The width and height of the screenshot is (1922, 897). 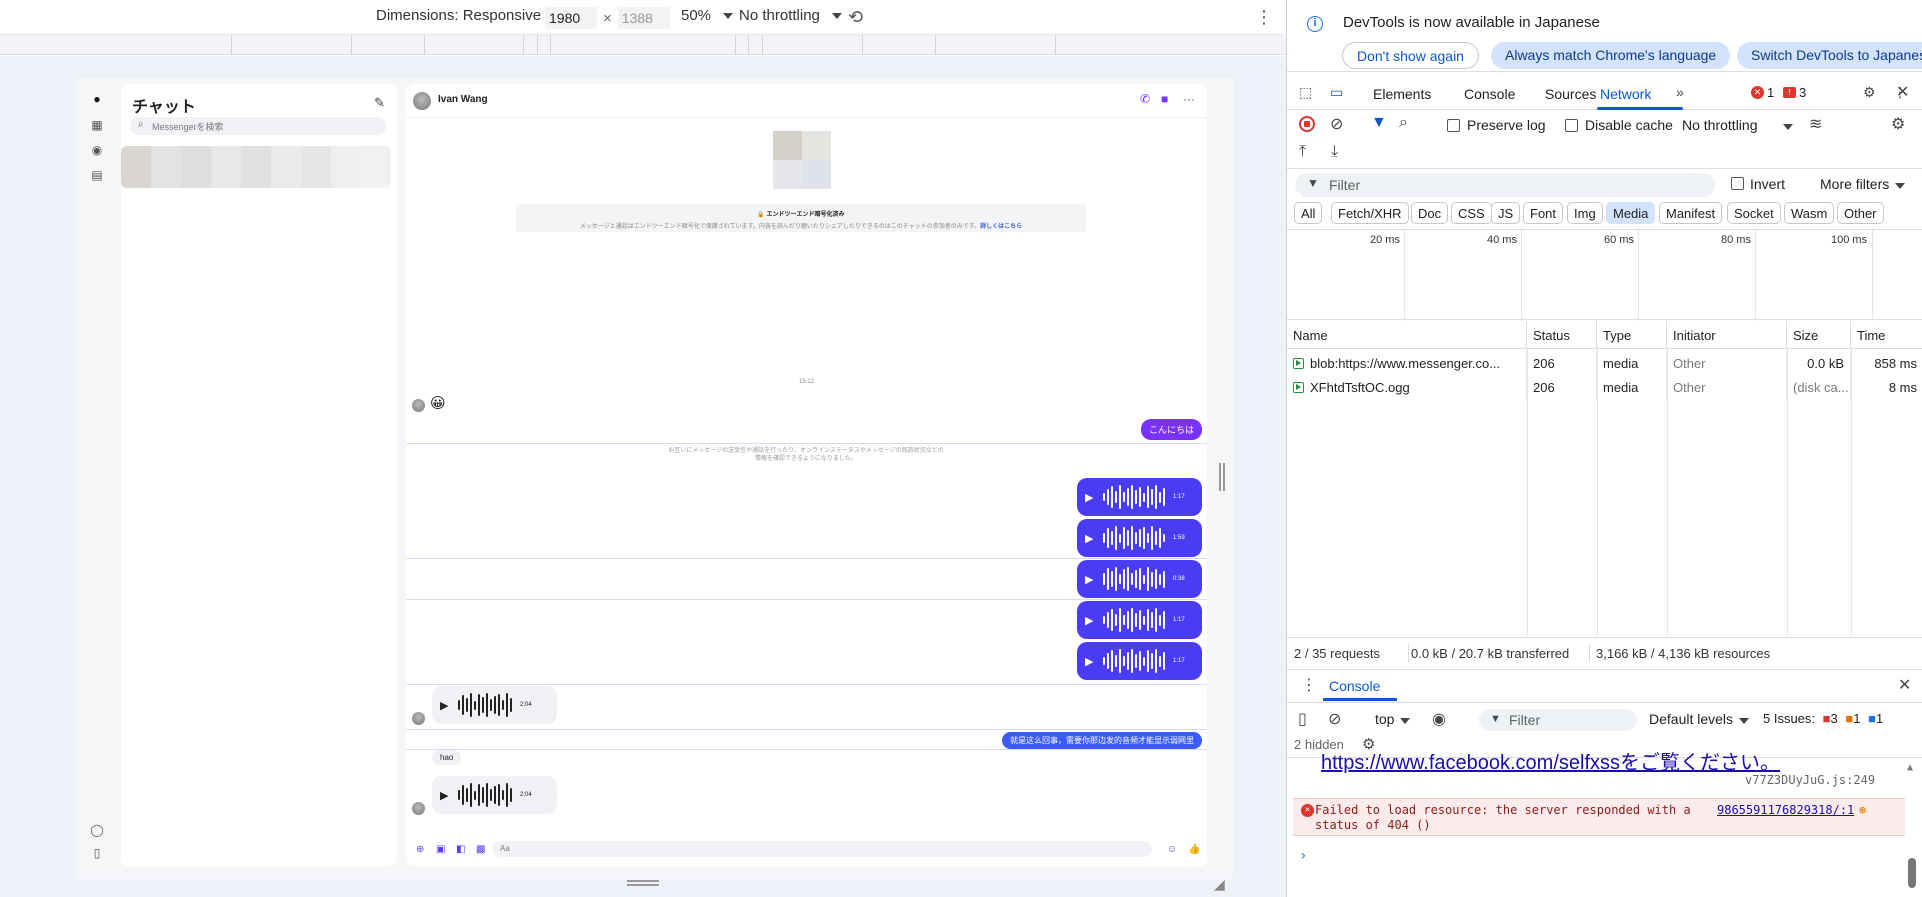 I want to click on type-filter-font: Font, so click(x=1543, y=213).